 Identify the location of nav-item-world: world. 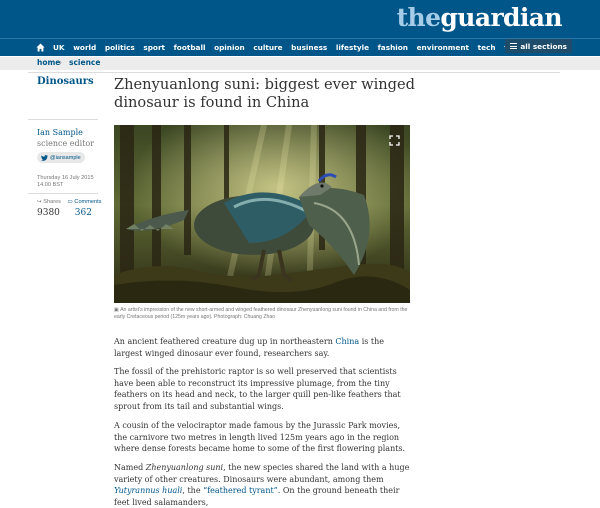
(84, 47).